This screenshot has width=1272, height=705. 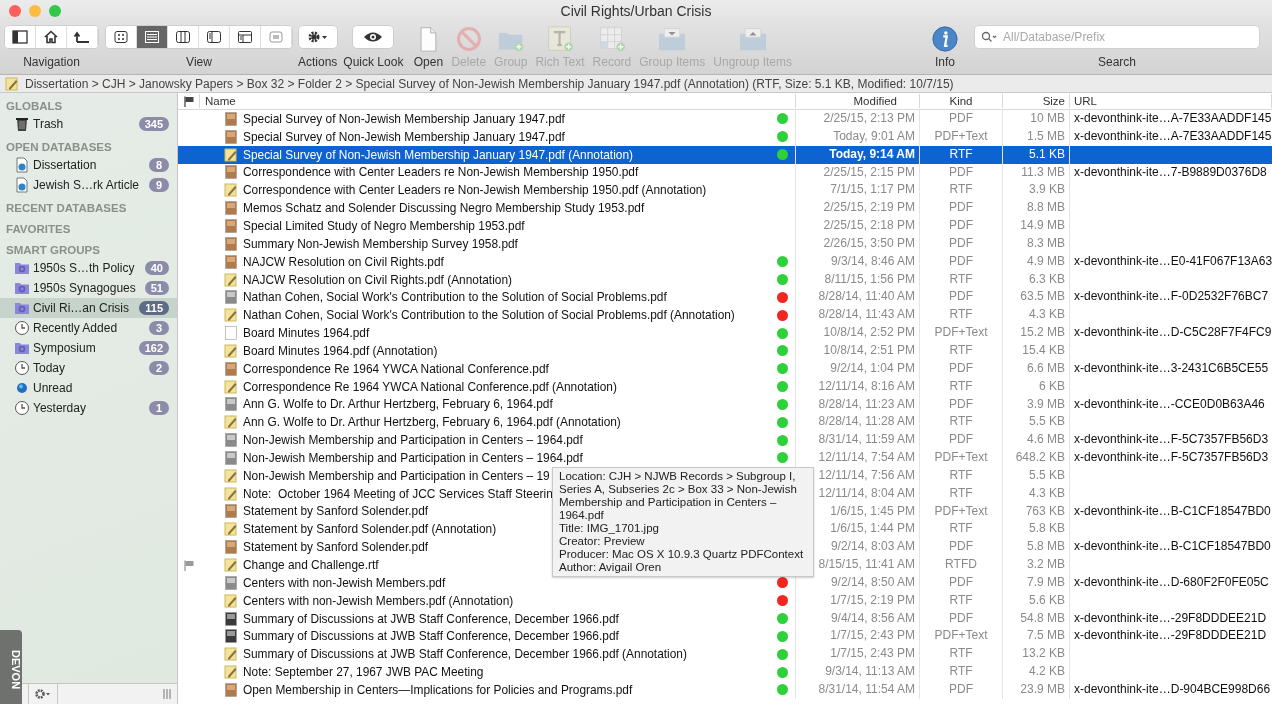 I want to click on table-cell: 14.9 MB, so click(x=1036, y=226).